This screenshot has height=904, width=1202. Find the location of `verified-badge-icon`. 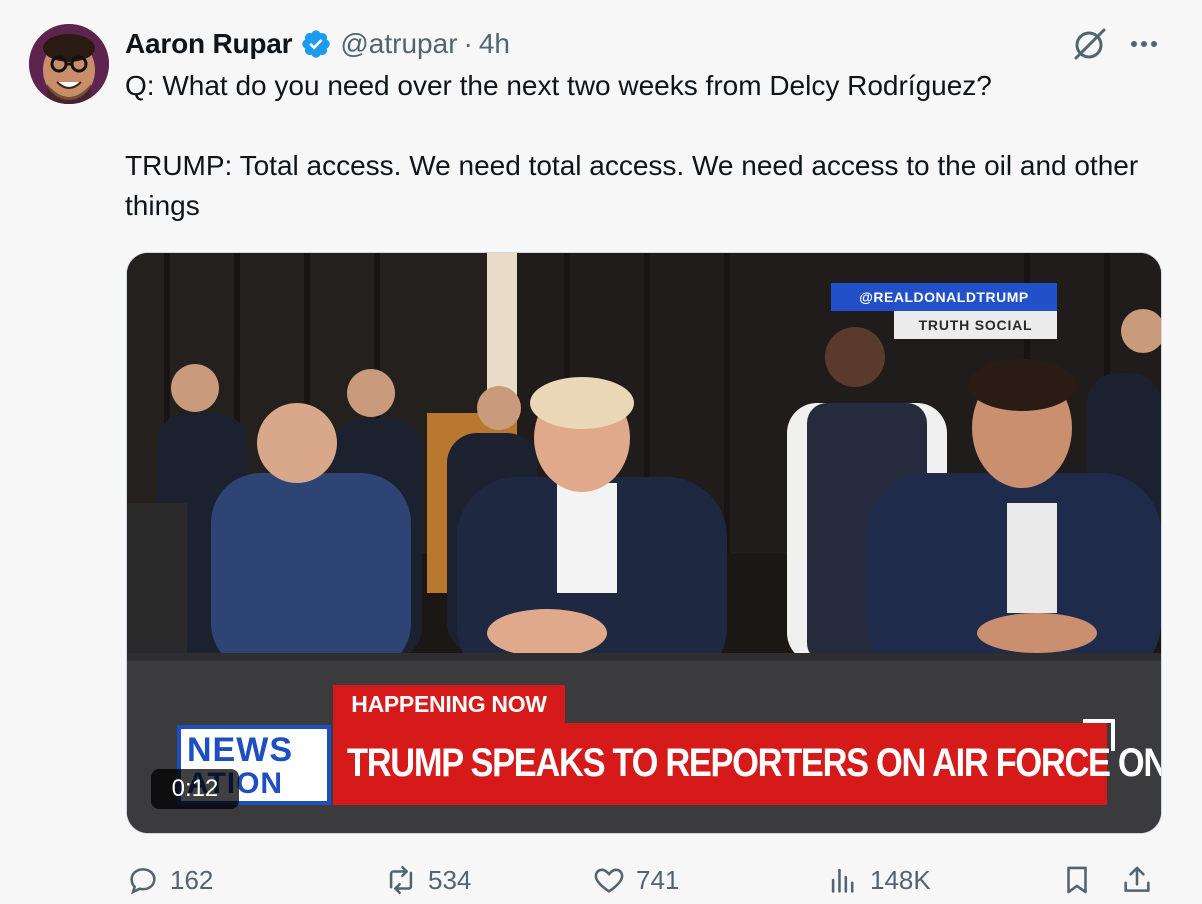

verified-badge-icon is located at coordinates (316, 44).